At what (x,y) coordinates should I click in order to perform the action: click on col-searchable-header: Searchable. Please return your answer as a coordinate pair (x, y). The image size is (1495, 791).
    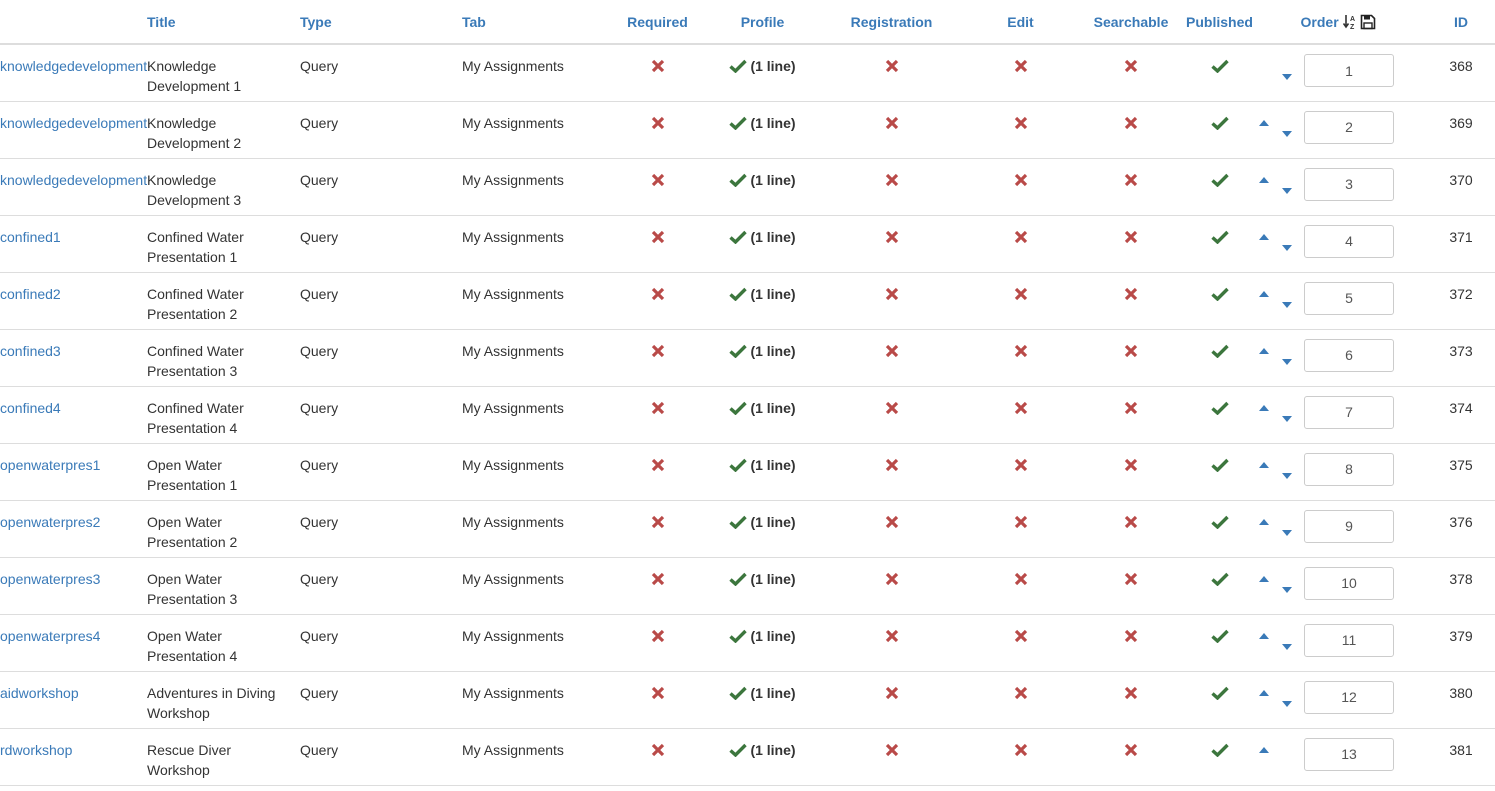
    Looking at the image, I should click on (1131, 22).